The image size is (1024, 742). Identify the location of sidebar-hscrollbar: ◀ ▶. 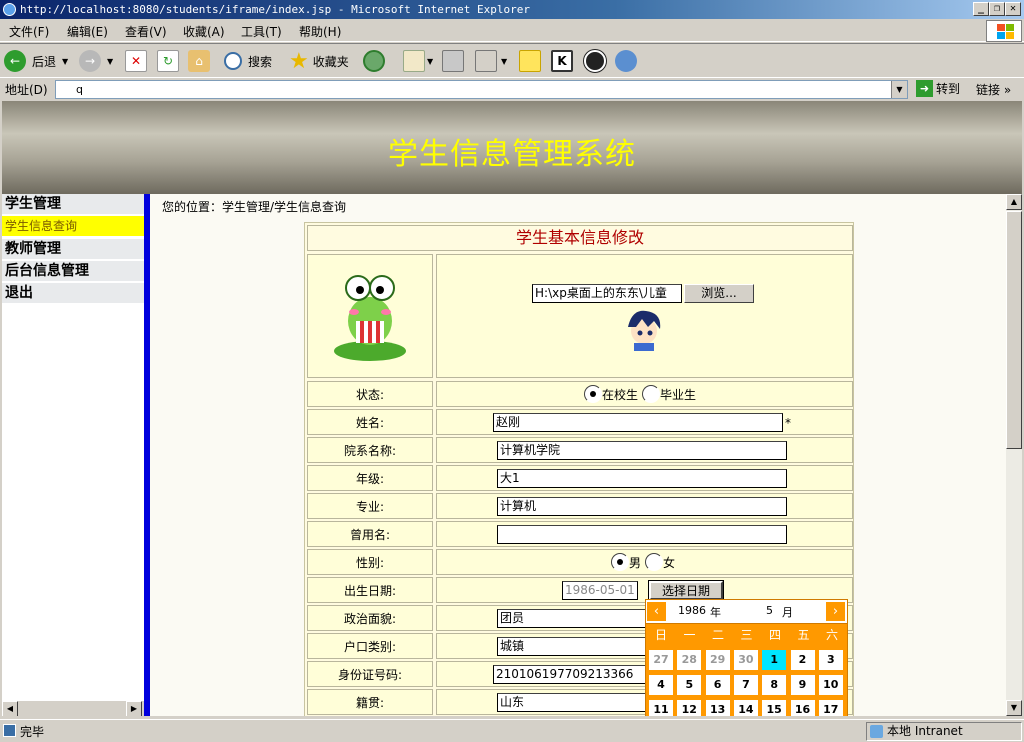
(73, 708).